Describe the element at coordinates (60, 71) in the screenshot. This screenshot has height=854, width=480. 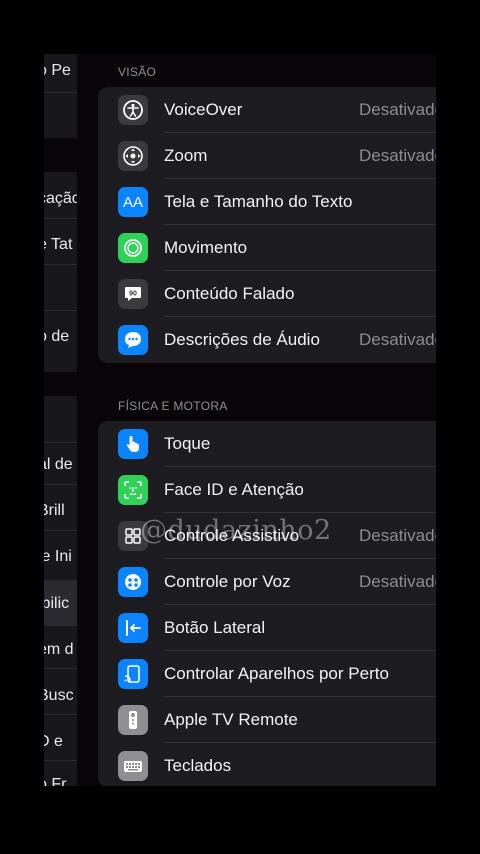
I see `sidebar-item: o Pe` at that location.